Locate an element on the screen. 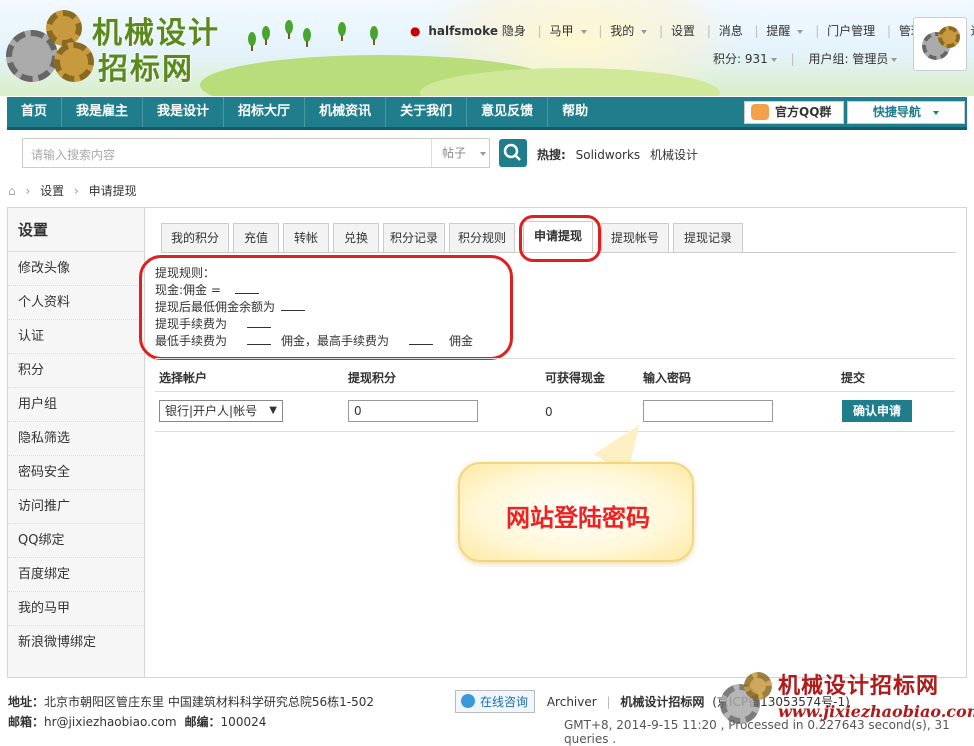  sidebar-item-qq: QQ绑定 is located at coordinates (76, 541).